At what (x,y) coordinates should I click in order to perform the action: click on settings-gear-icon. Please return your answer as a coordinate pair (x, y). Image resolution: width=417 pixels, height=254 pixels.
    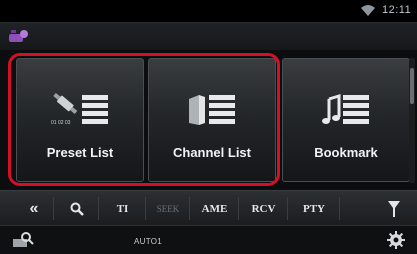
    Looking at the image, I should click on (396, 240).